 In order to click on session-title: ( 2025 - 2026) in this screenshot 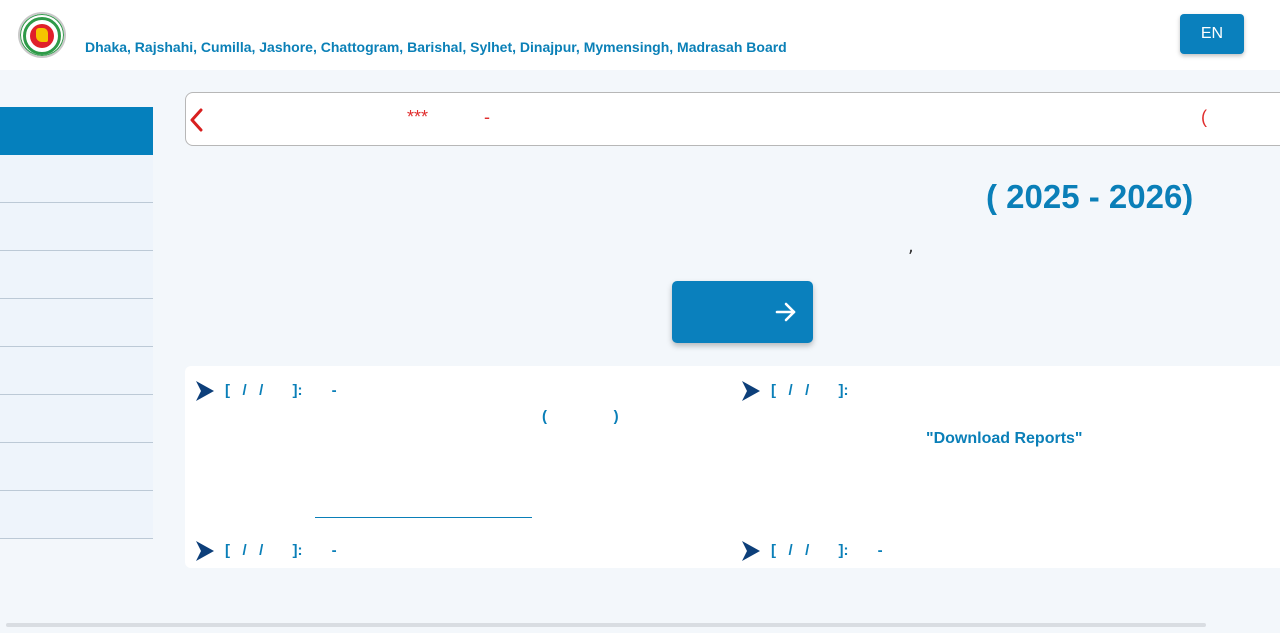, I will do `click(1090, 196)`.